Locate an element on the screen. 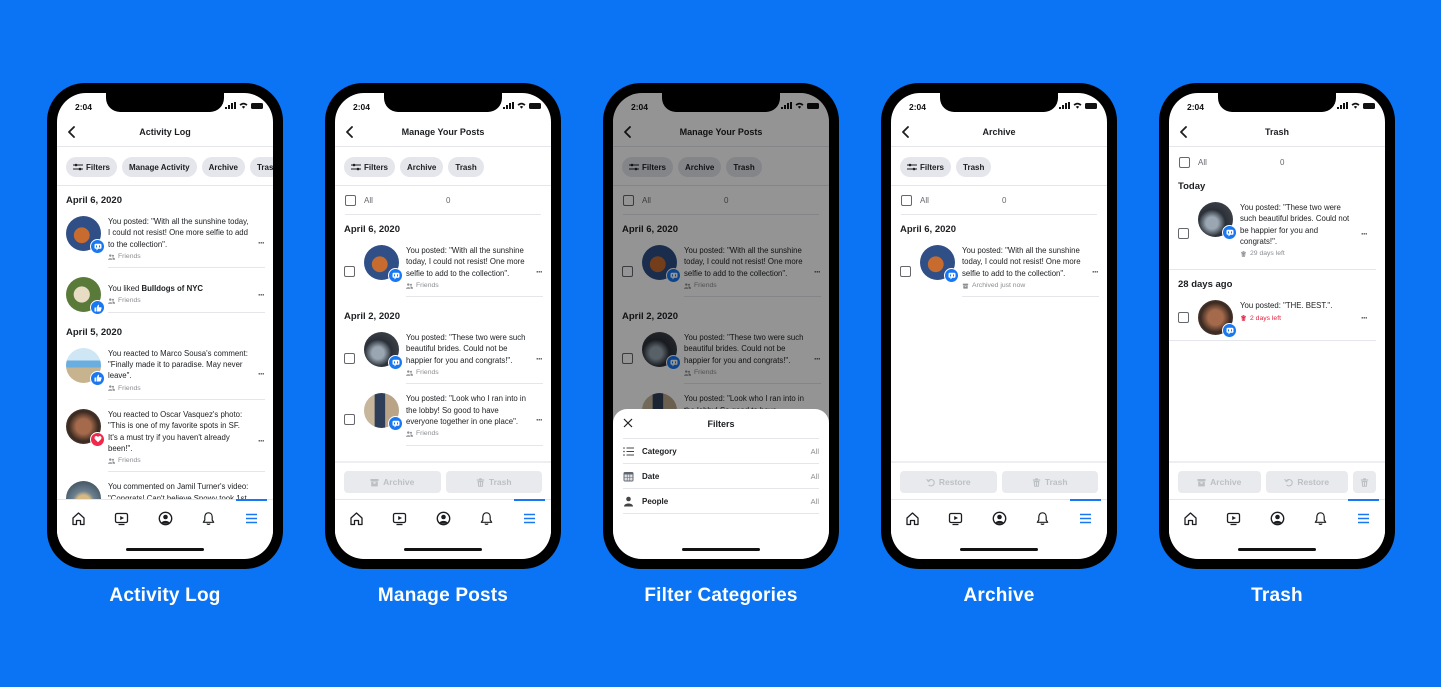 The width and height of the screenshot is (1441, 687). selected-count: 0 is located at coordinates (448, 200).